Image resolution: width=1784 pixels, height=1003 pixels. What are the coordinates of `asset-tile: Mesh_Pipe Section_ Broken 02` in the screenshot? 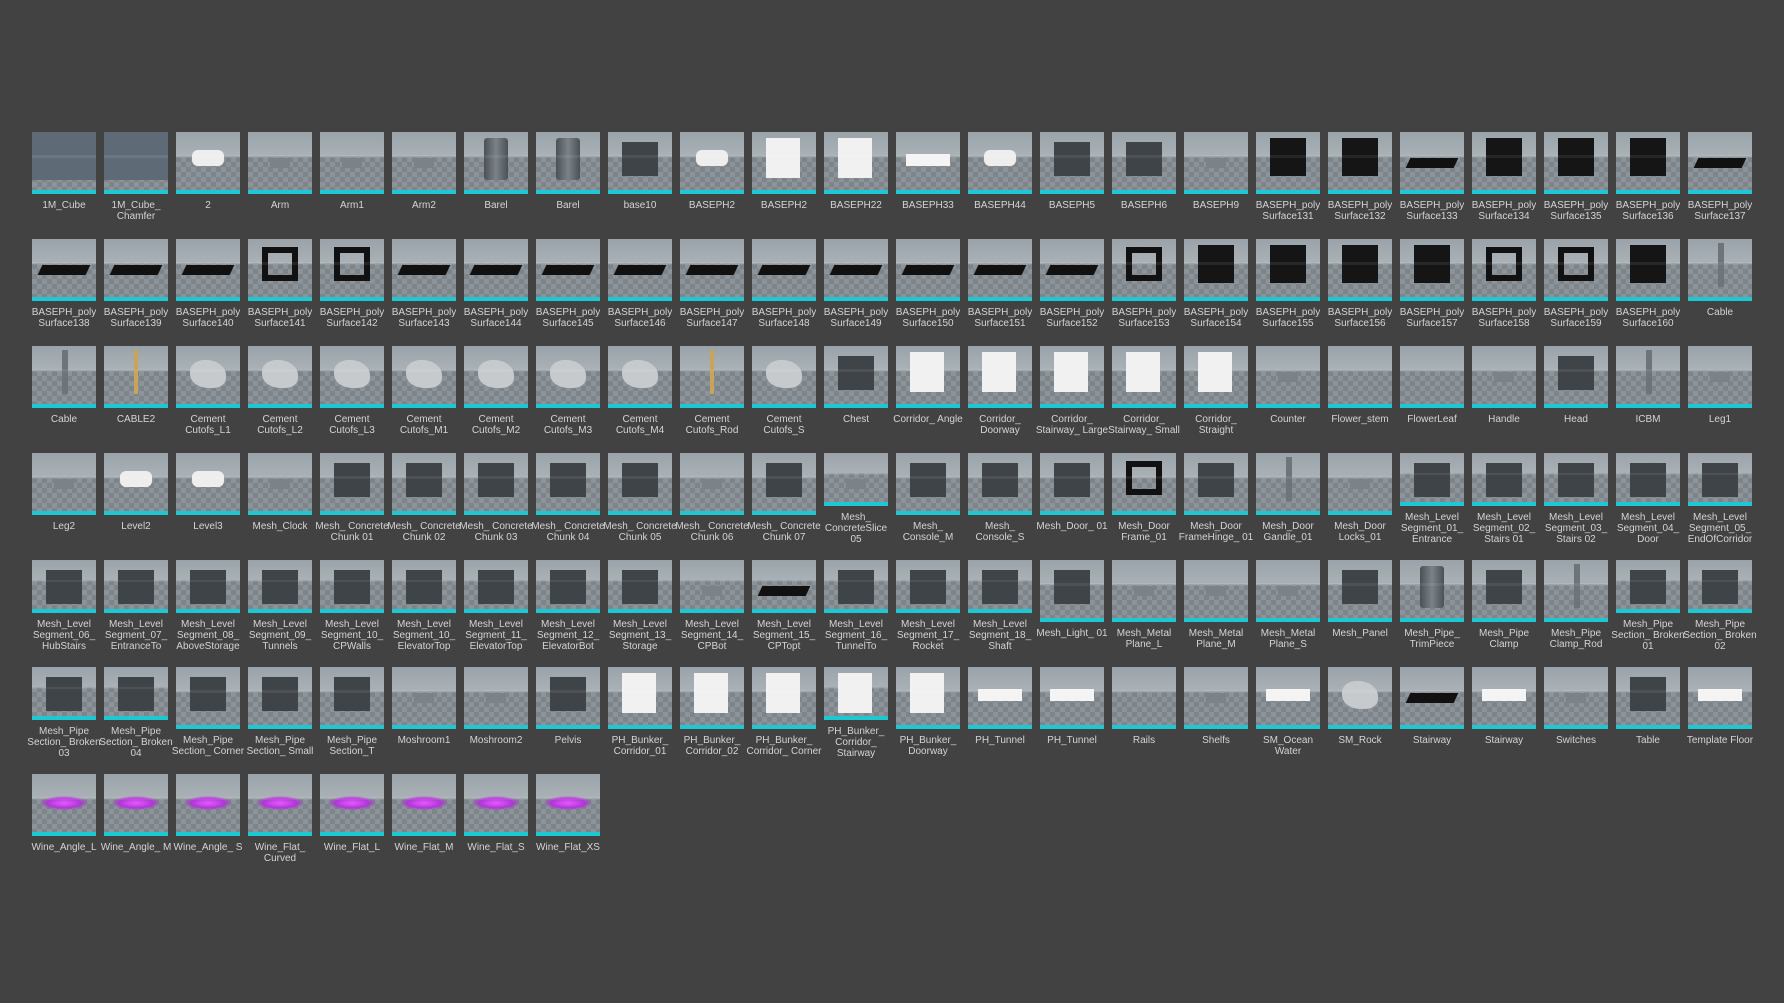 It's located at (1720, 606).